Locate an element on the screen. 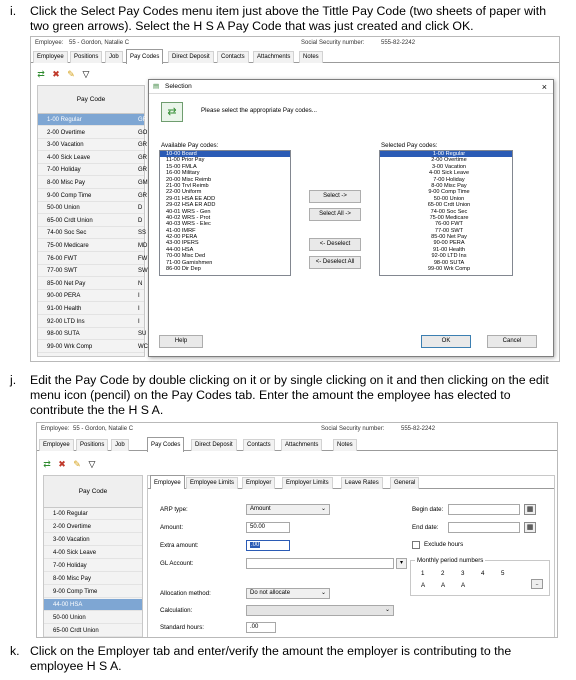  period-more-button: .. is located at coordinates (537, 584).